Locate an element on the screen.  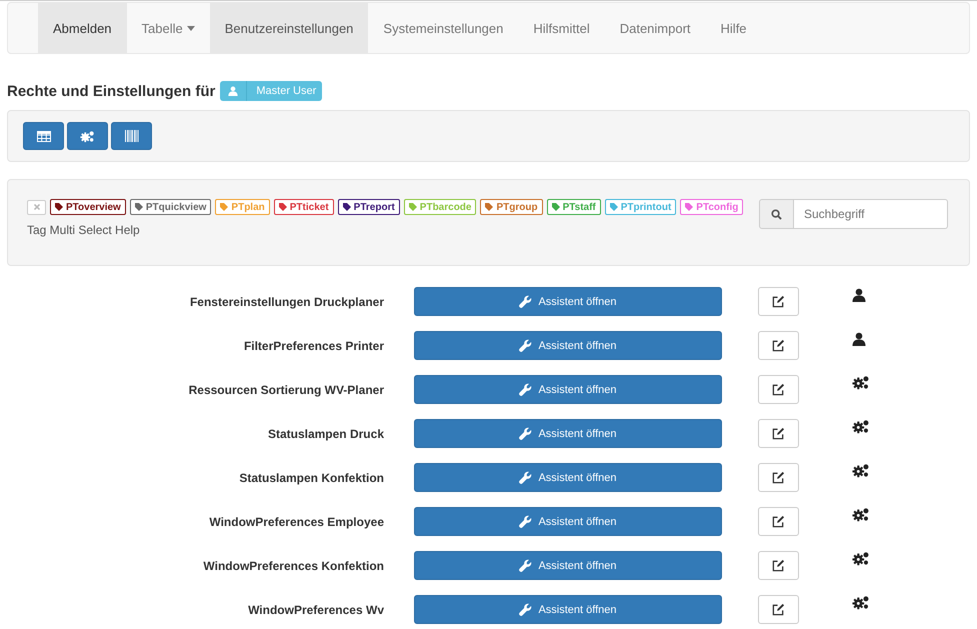
setting-name: Ressourcen Sortierung WV-Planer is located at coordinates (286, 389).